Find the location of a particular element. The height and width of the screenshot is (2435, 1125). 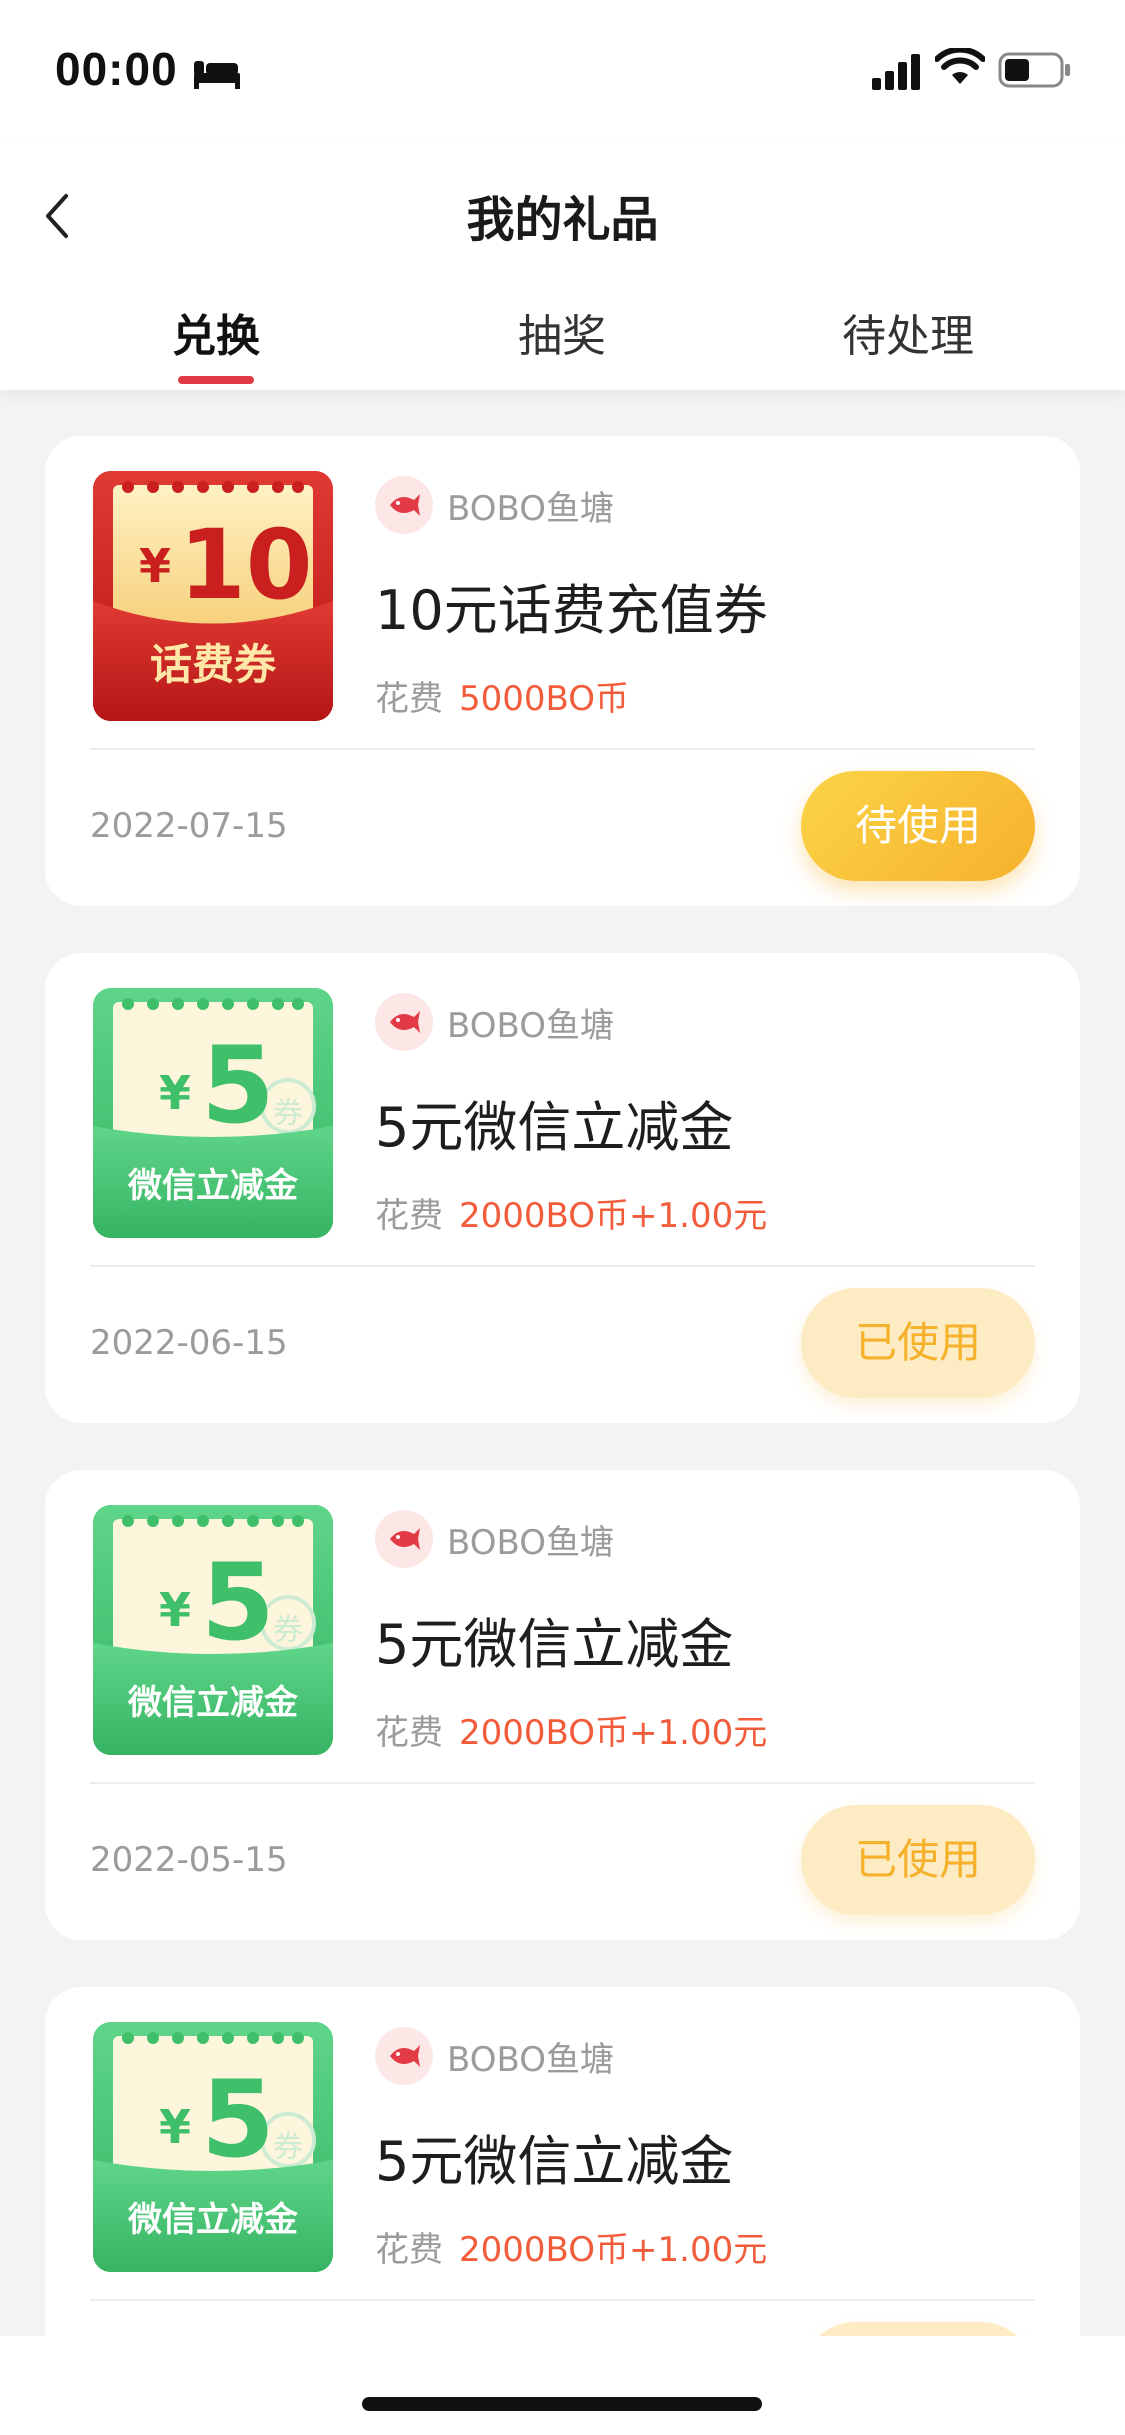

bottom-safe-area is located at coordinates (562, 2385).